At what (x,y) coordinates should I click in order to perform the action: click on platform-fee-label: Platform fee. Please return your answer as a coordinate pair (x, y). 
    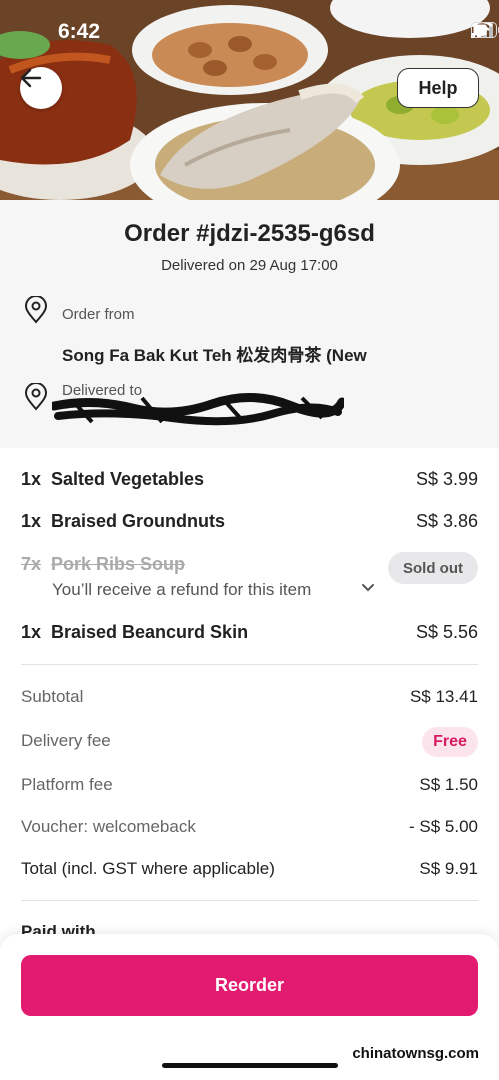
    Looking at the image, I should click on (67, 784).